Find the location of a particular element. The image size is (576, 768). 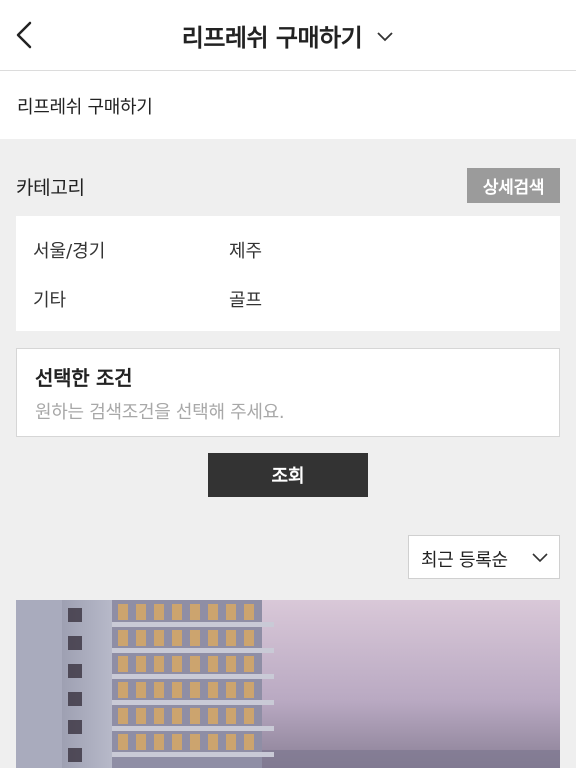

category-item-etc: 기타 is located at coordinates (49, 299).